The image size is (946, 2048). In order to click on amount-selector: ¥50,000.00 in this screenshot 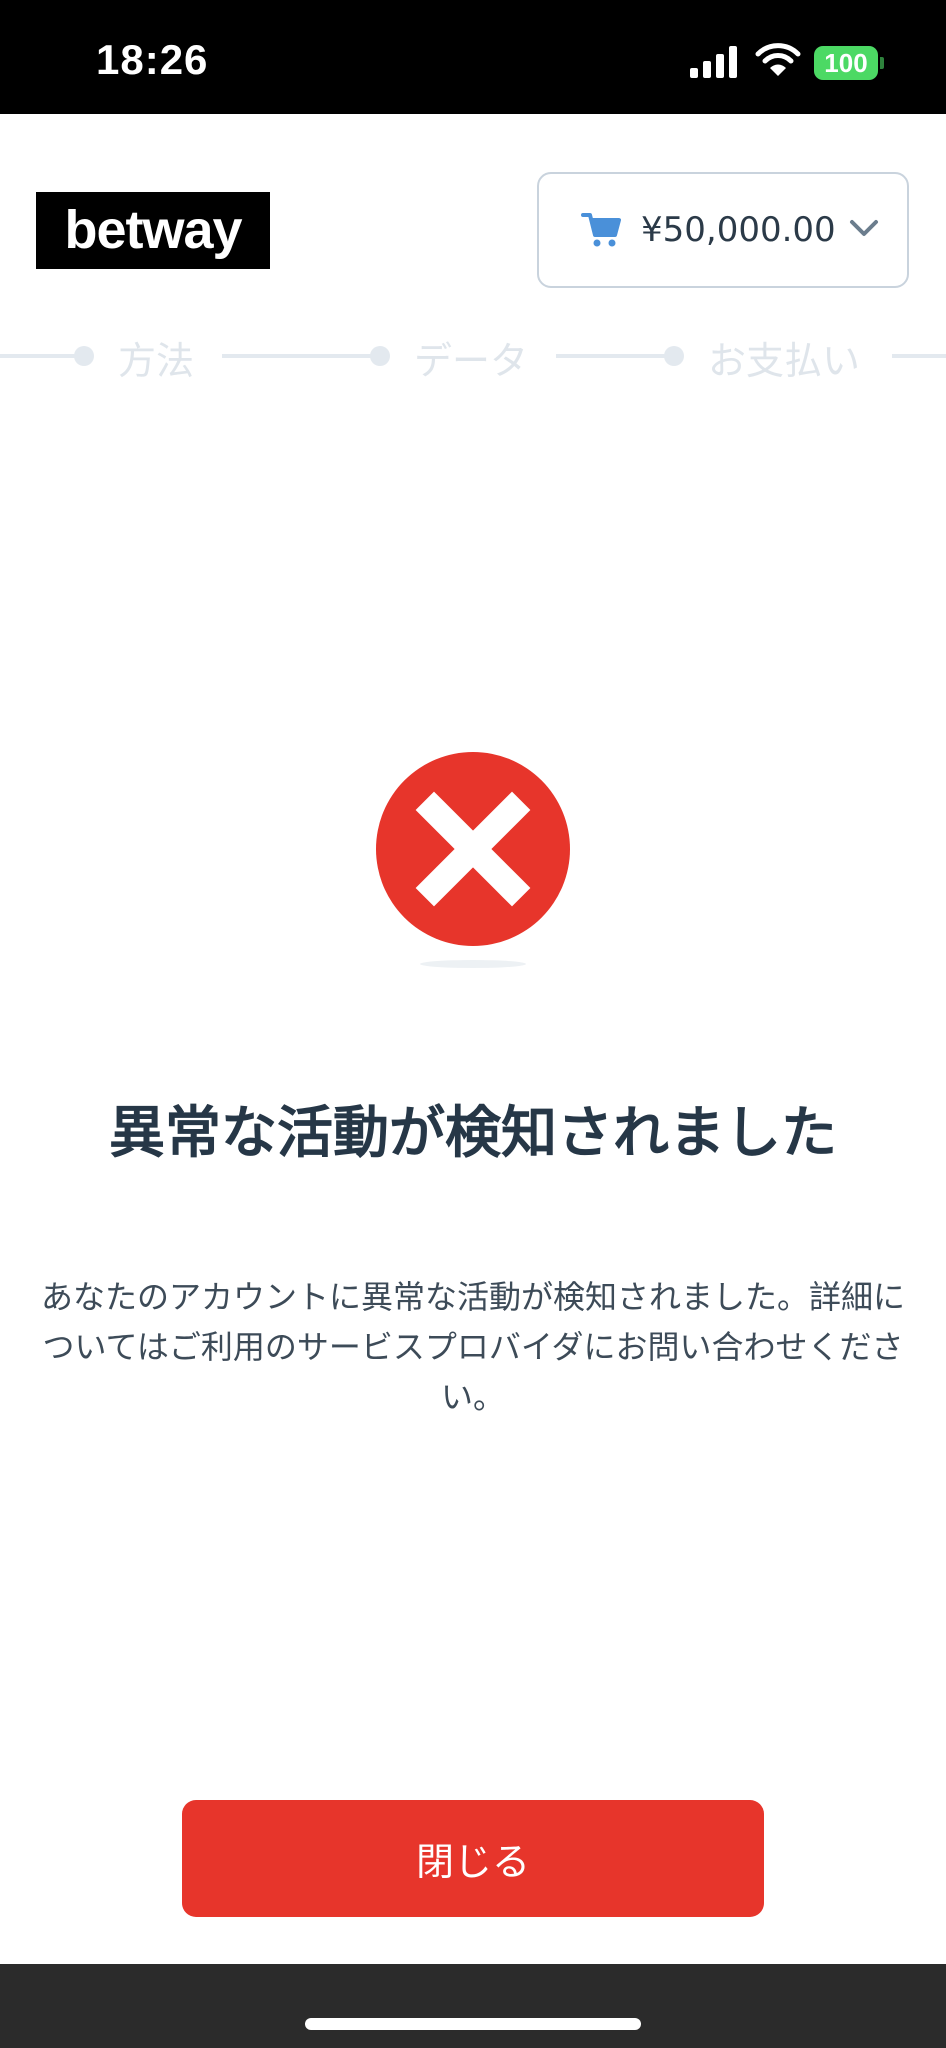, I will do `click(723, 230)`.